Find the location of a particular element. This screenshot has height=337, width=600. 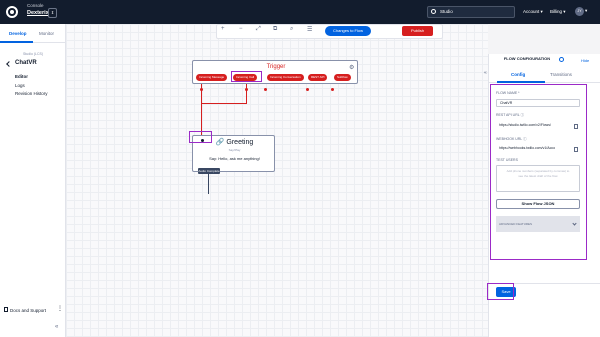

docs-and-support-link: Docs and Support is located at coordinates (28, 310).